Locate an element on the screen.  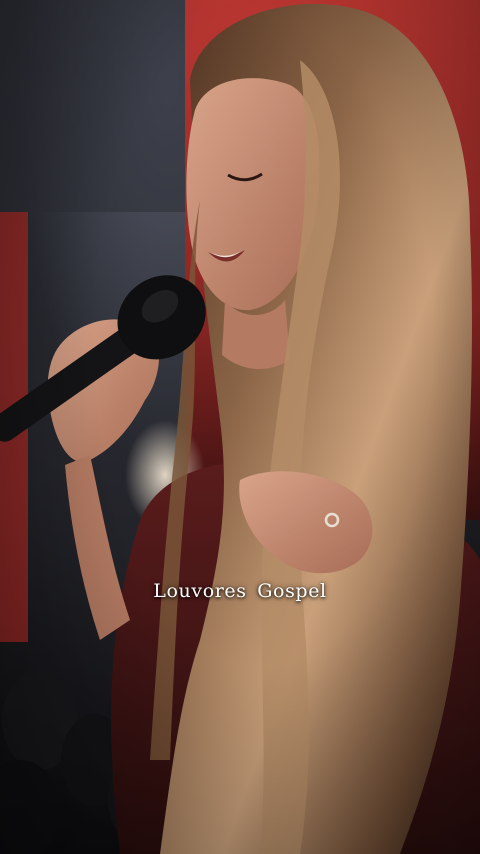
backdrop-dark-area is located at coordinates (92, 106).